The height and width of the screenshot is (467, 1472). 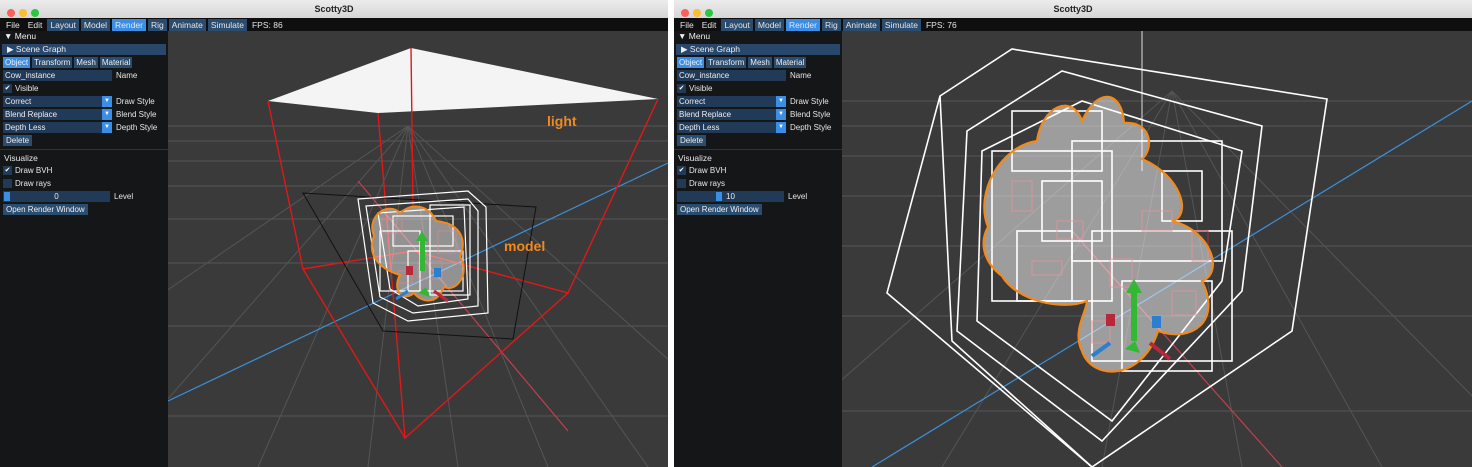 I want to click on light-annotation: light, so click(x=562, y=121).